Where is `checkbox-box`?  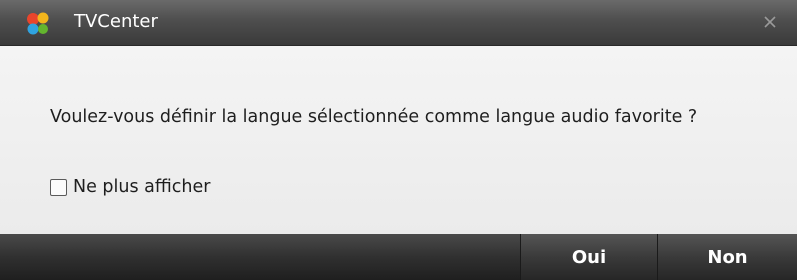
checkbox-box is located at coordinates (58, 187).